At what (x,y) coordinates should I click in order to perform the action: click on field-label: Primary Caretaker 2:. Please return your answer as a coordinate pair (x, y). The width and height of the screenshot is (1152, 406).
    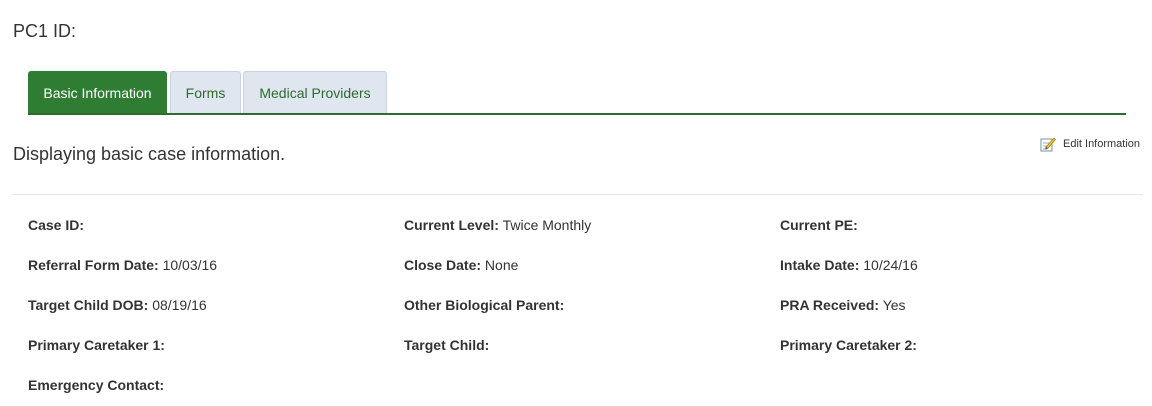
    Looking at the image, I should click on (848, 345).